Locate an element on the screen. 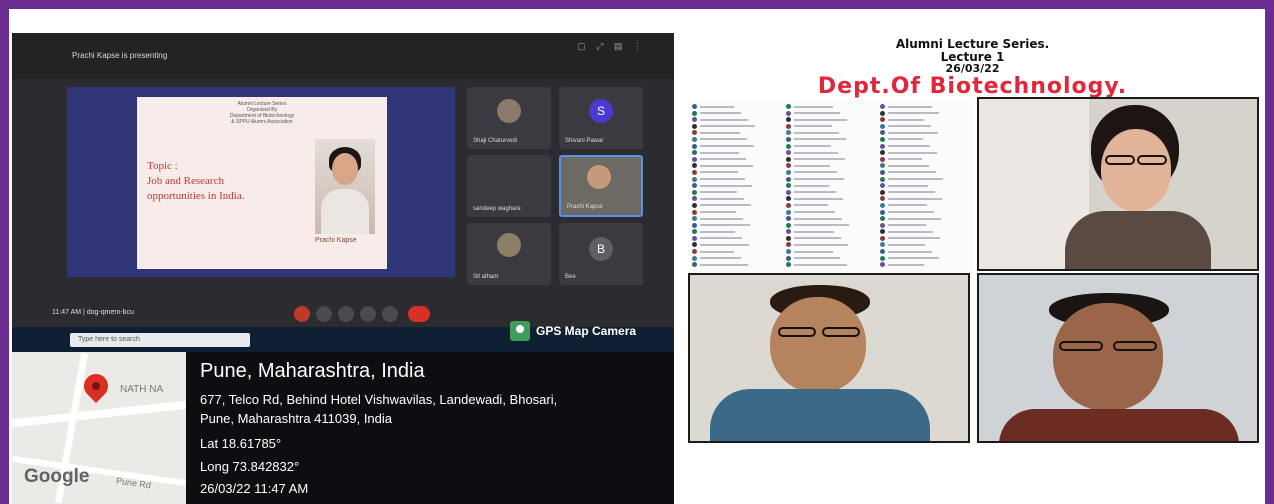  participant-tile: B Bee is located at coordinates (601, 254).